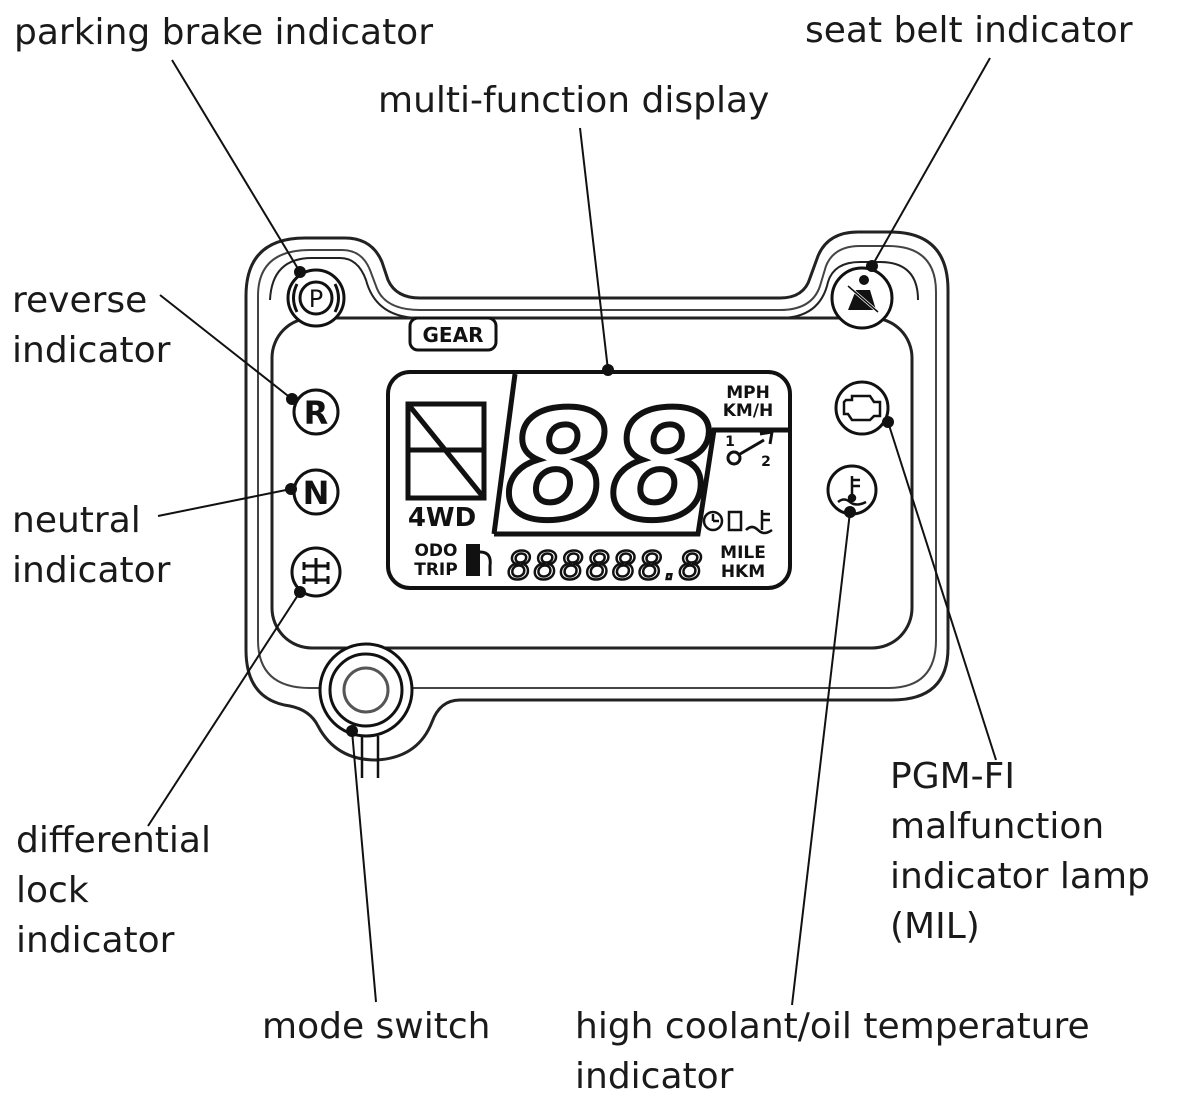  Describe the element at coordinates (479, 560) in the screenshot. I see `fuel-pump-icon` at that location.